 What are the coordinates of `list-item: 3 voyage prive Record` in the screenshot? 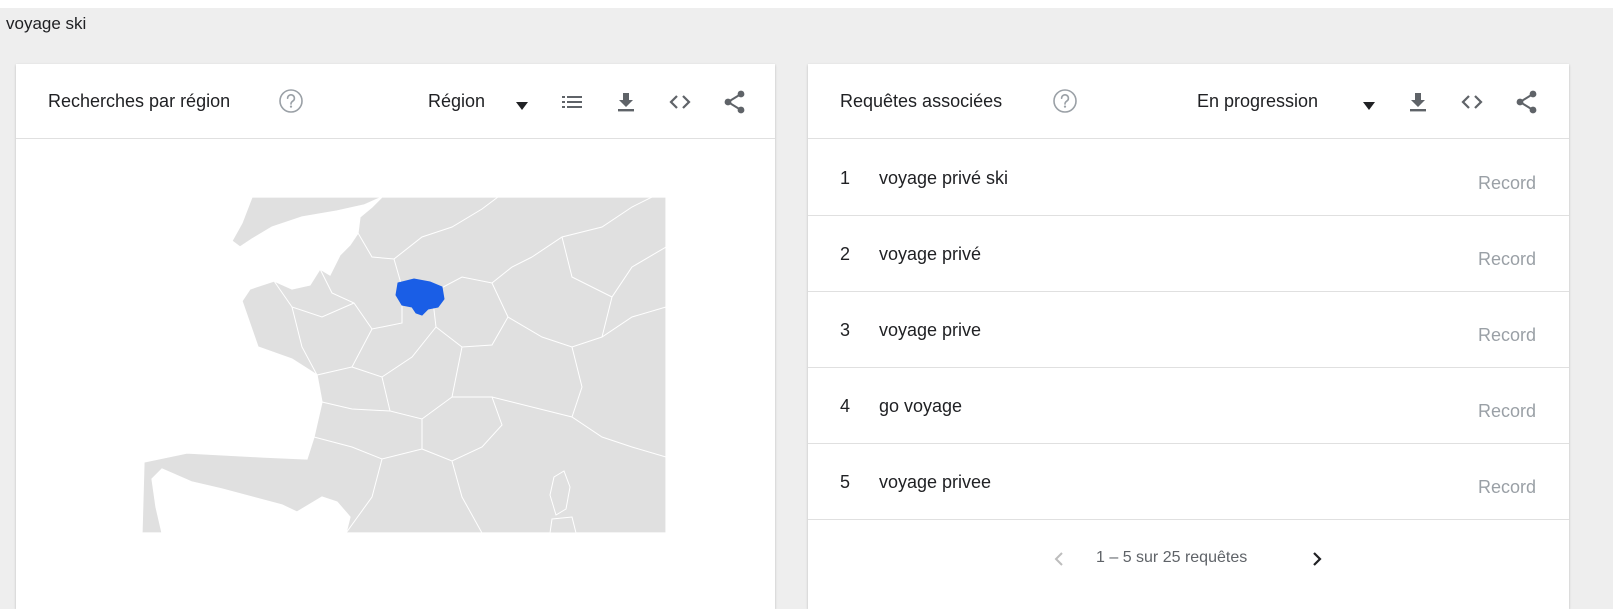 It's located at (1188, 330).